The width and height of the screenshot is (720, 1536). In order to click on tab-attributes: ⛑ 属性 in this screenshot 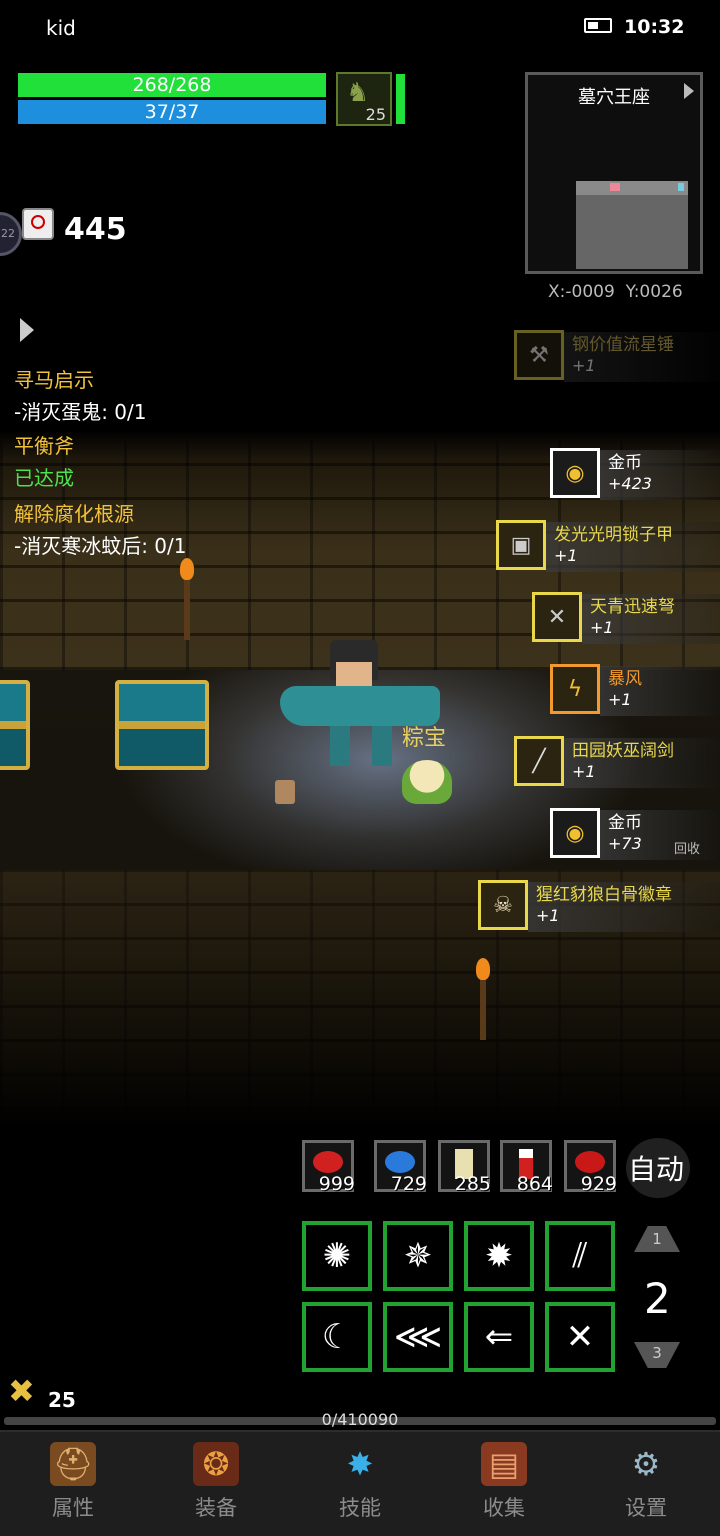, I will do `click(73, 1482)`.